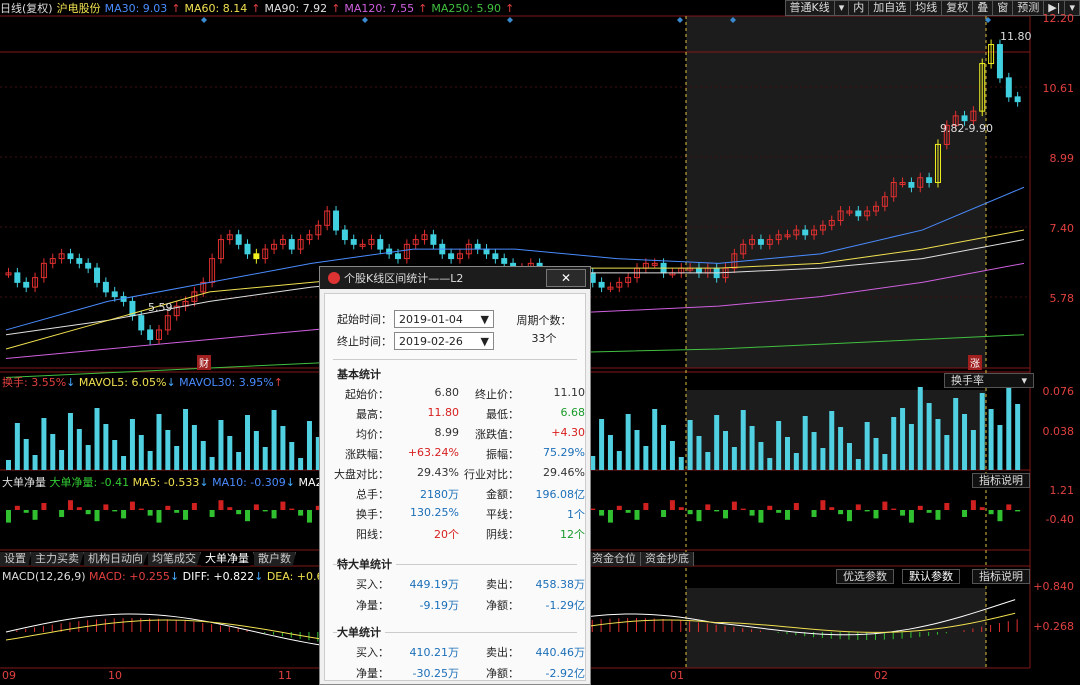 The height and width of the screenshot is (685, 1080). I want to click on big-value: 410.21万, so click(434, 652).